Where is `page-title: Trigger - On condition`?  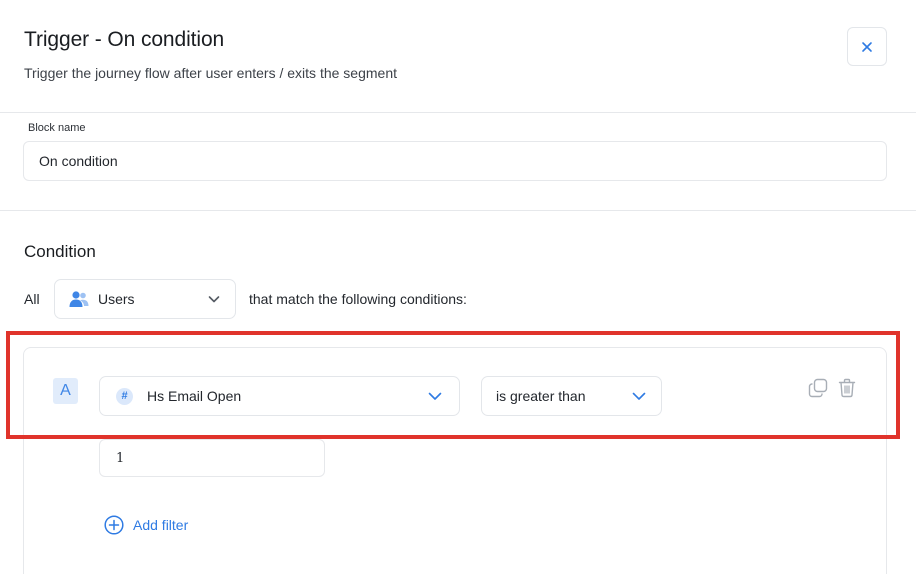
page-title: Trigger - On condition is located at coordinates (124, 39).